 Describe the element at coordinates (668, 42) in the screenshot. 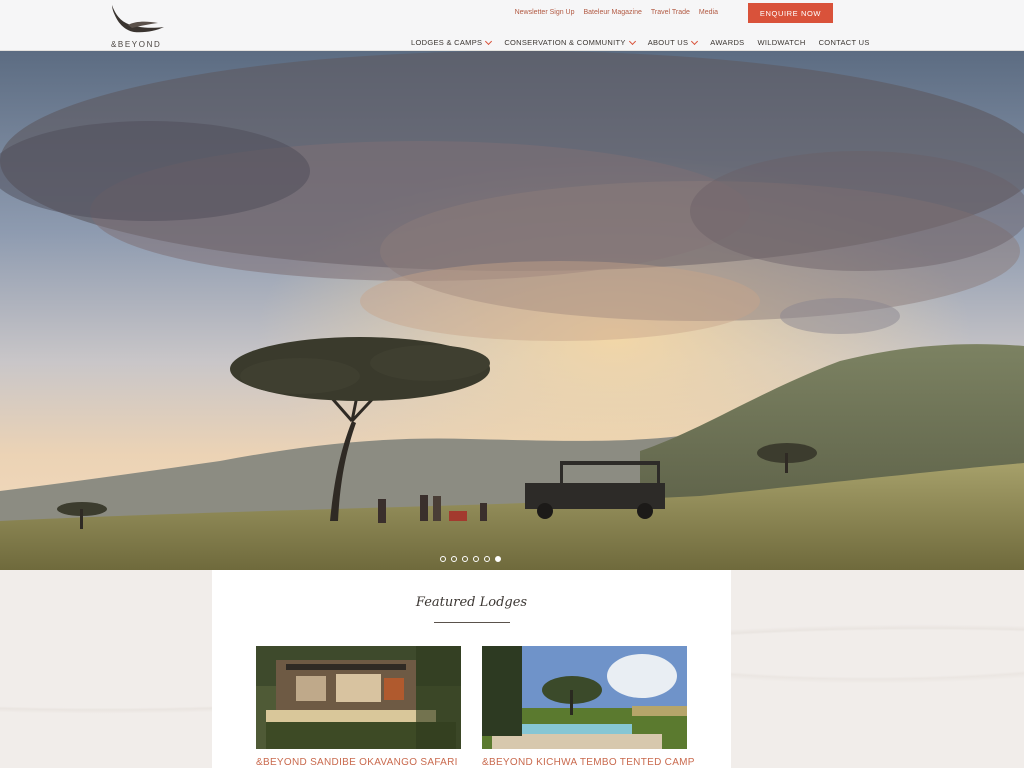

I see `nav-label: ABOUT US` at that location.